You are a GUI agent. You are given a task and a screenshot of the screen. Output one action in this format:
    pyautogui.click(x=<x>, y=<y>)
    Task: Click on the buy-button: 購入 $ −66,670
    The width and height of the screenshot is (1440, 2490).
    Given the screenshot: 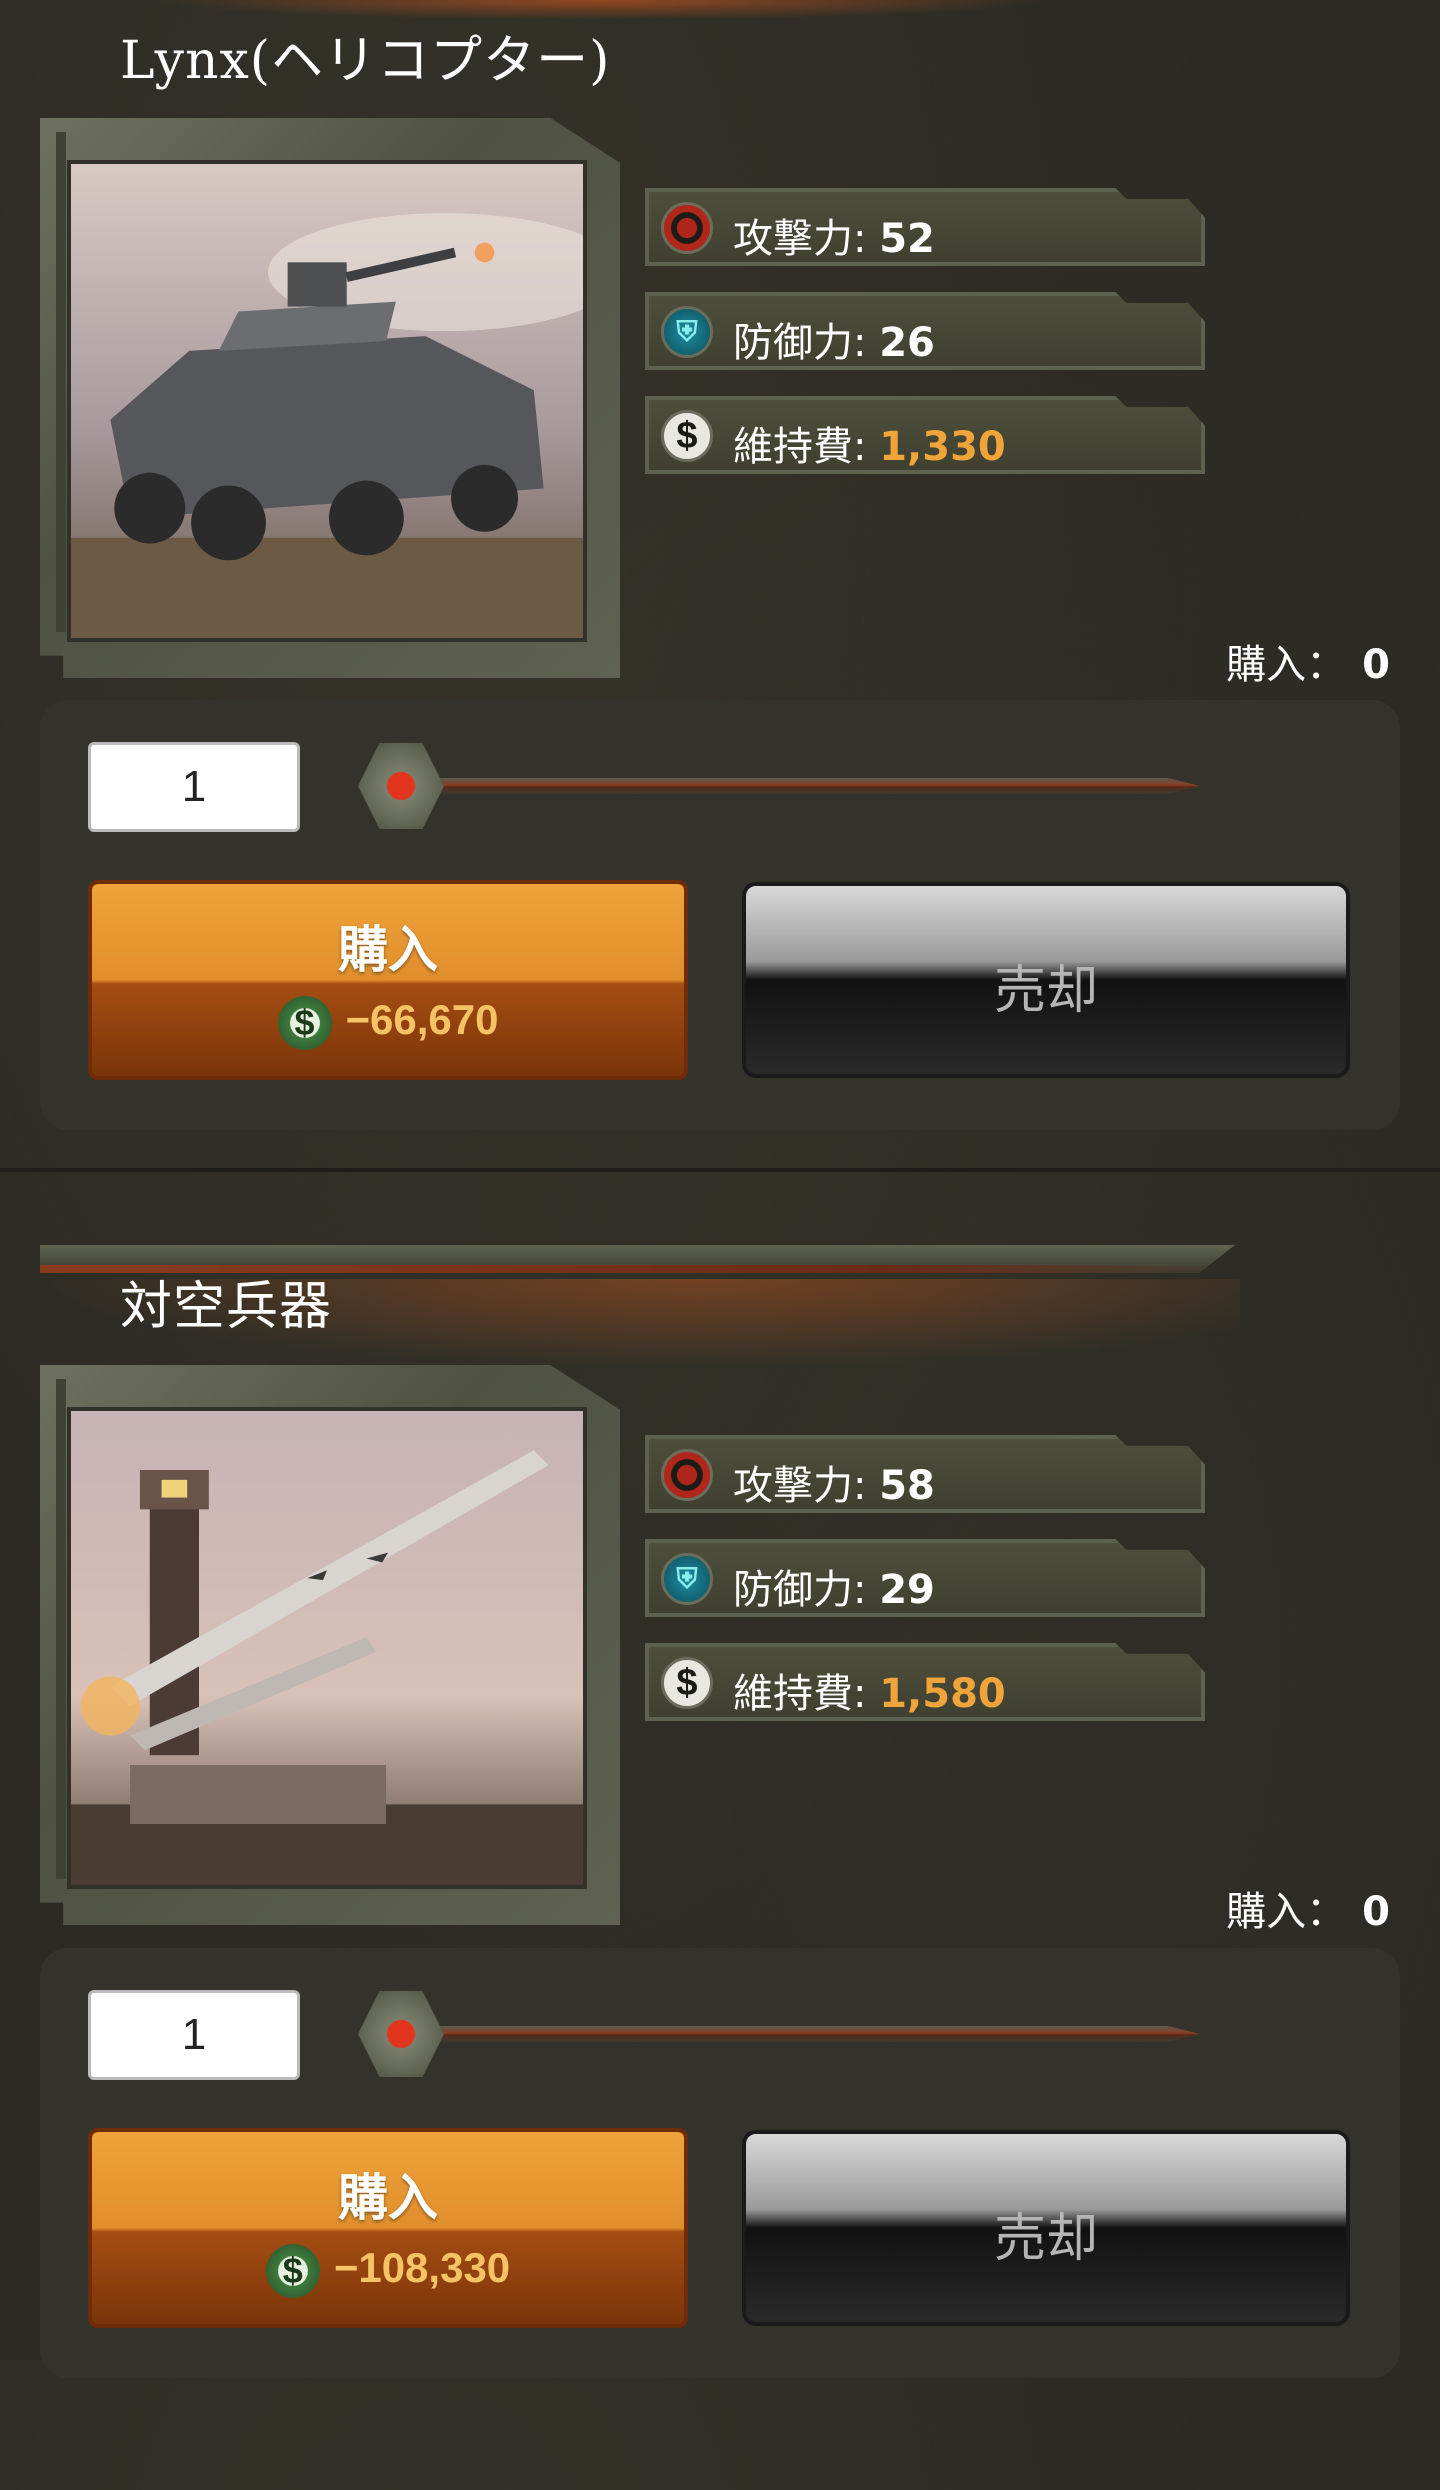 What is the action you would take?
    pyautogui.click(x=388, y=980)
    